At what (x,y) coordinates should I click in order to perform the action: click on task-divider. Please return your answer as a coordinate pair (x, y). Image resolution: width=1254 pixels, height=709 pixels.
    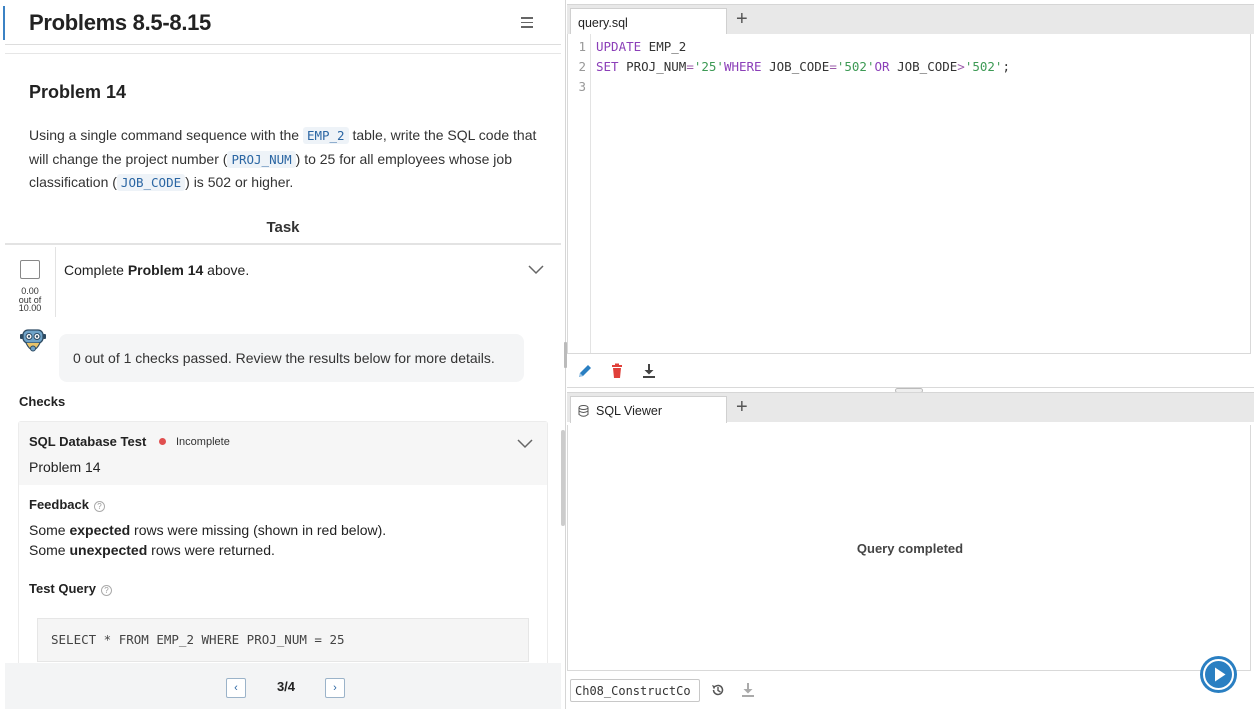
    Looking at the image, I should click on (283, 244).